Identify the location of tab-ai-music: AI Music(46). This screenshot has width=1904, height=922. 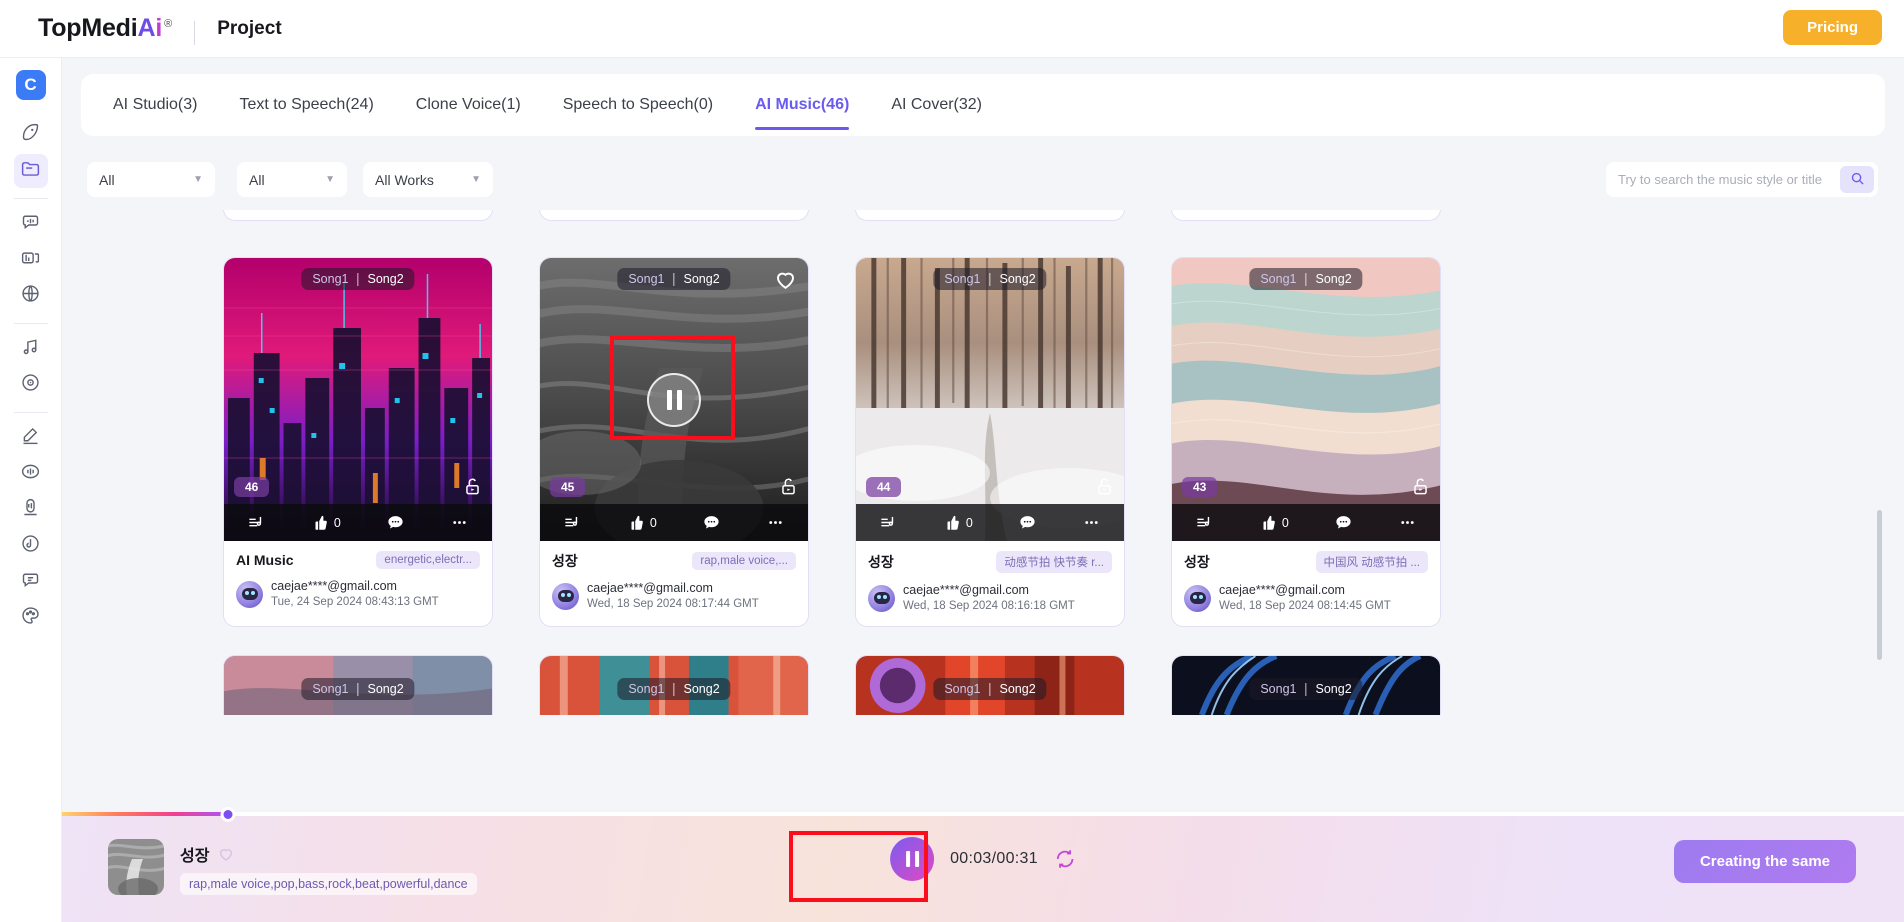
(802, 105).